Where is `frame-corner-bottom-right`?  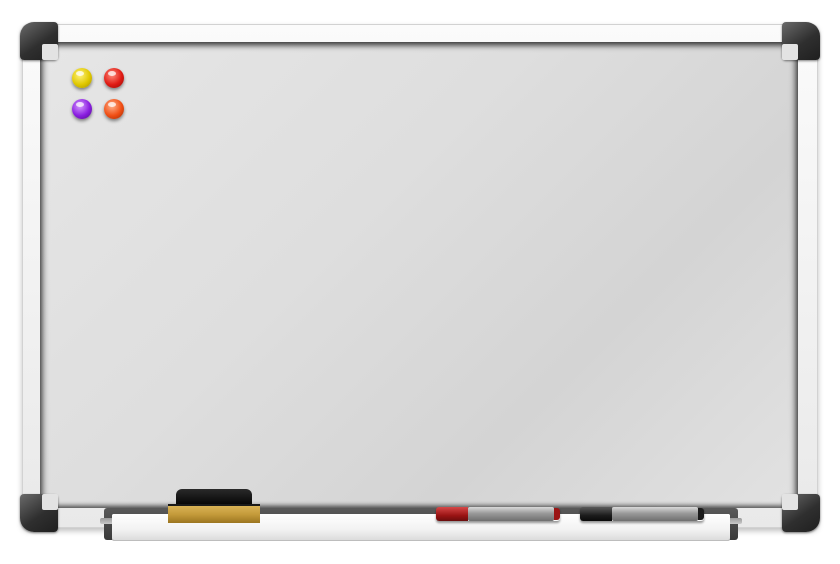 frame-corner-bottom-right is located at coordinates (801, 513).